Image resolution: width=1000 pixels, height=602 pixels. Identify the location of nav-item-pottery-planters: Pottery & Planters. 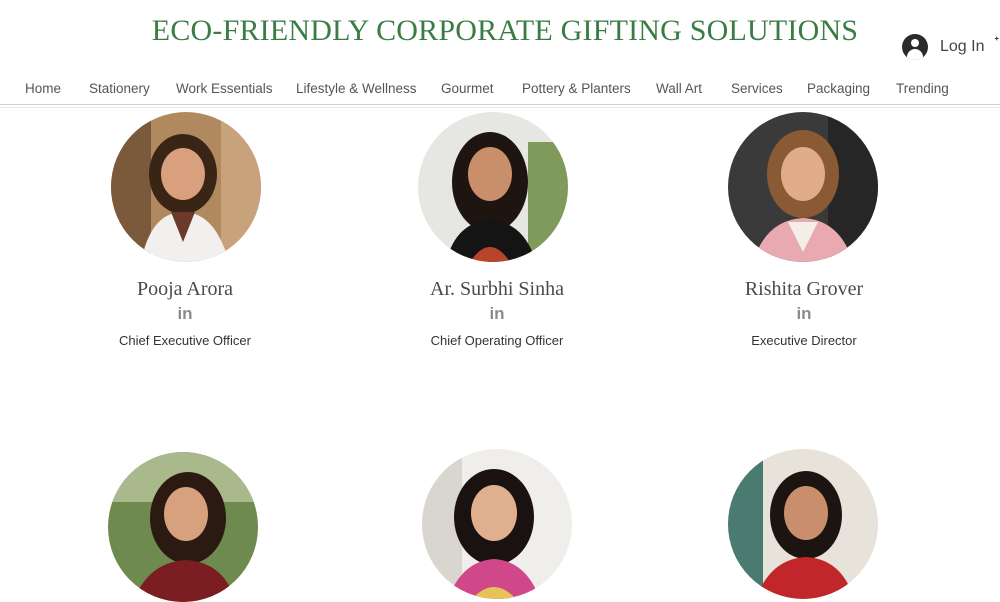
(576, 88).